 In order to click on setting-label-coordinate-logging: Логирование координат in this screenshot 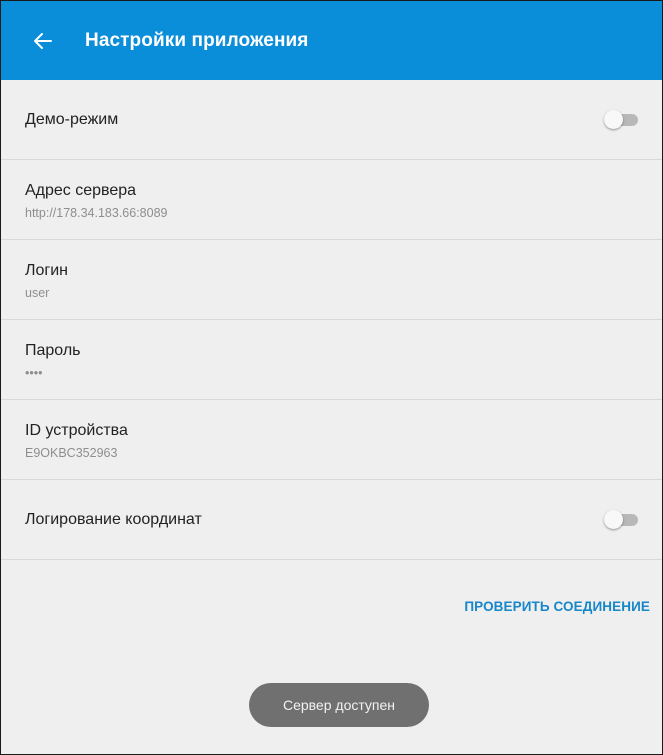, I will do `click(113, 519)`.